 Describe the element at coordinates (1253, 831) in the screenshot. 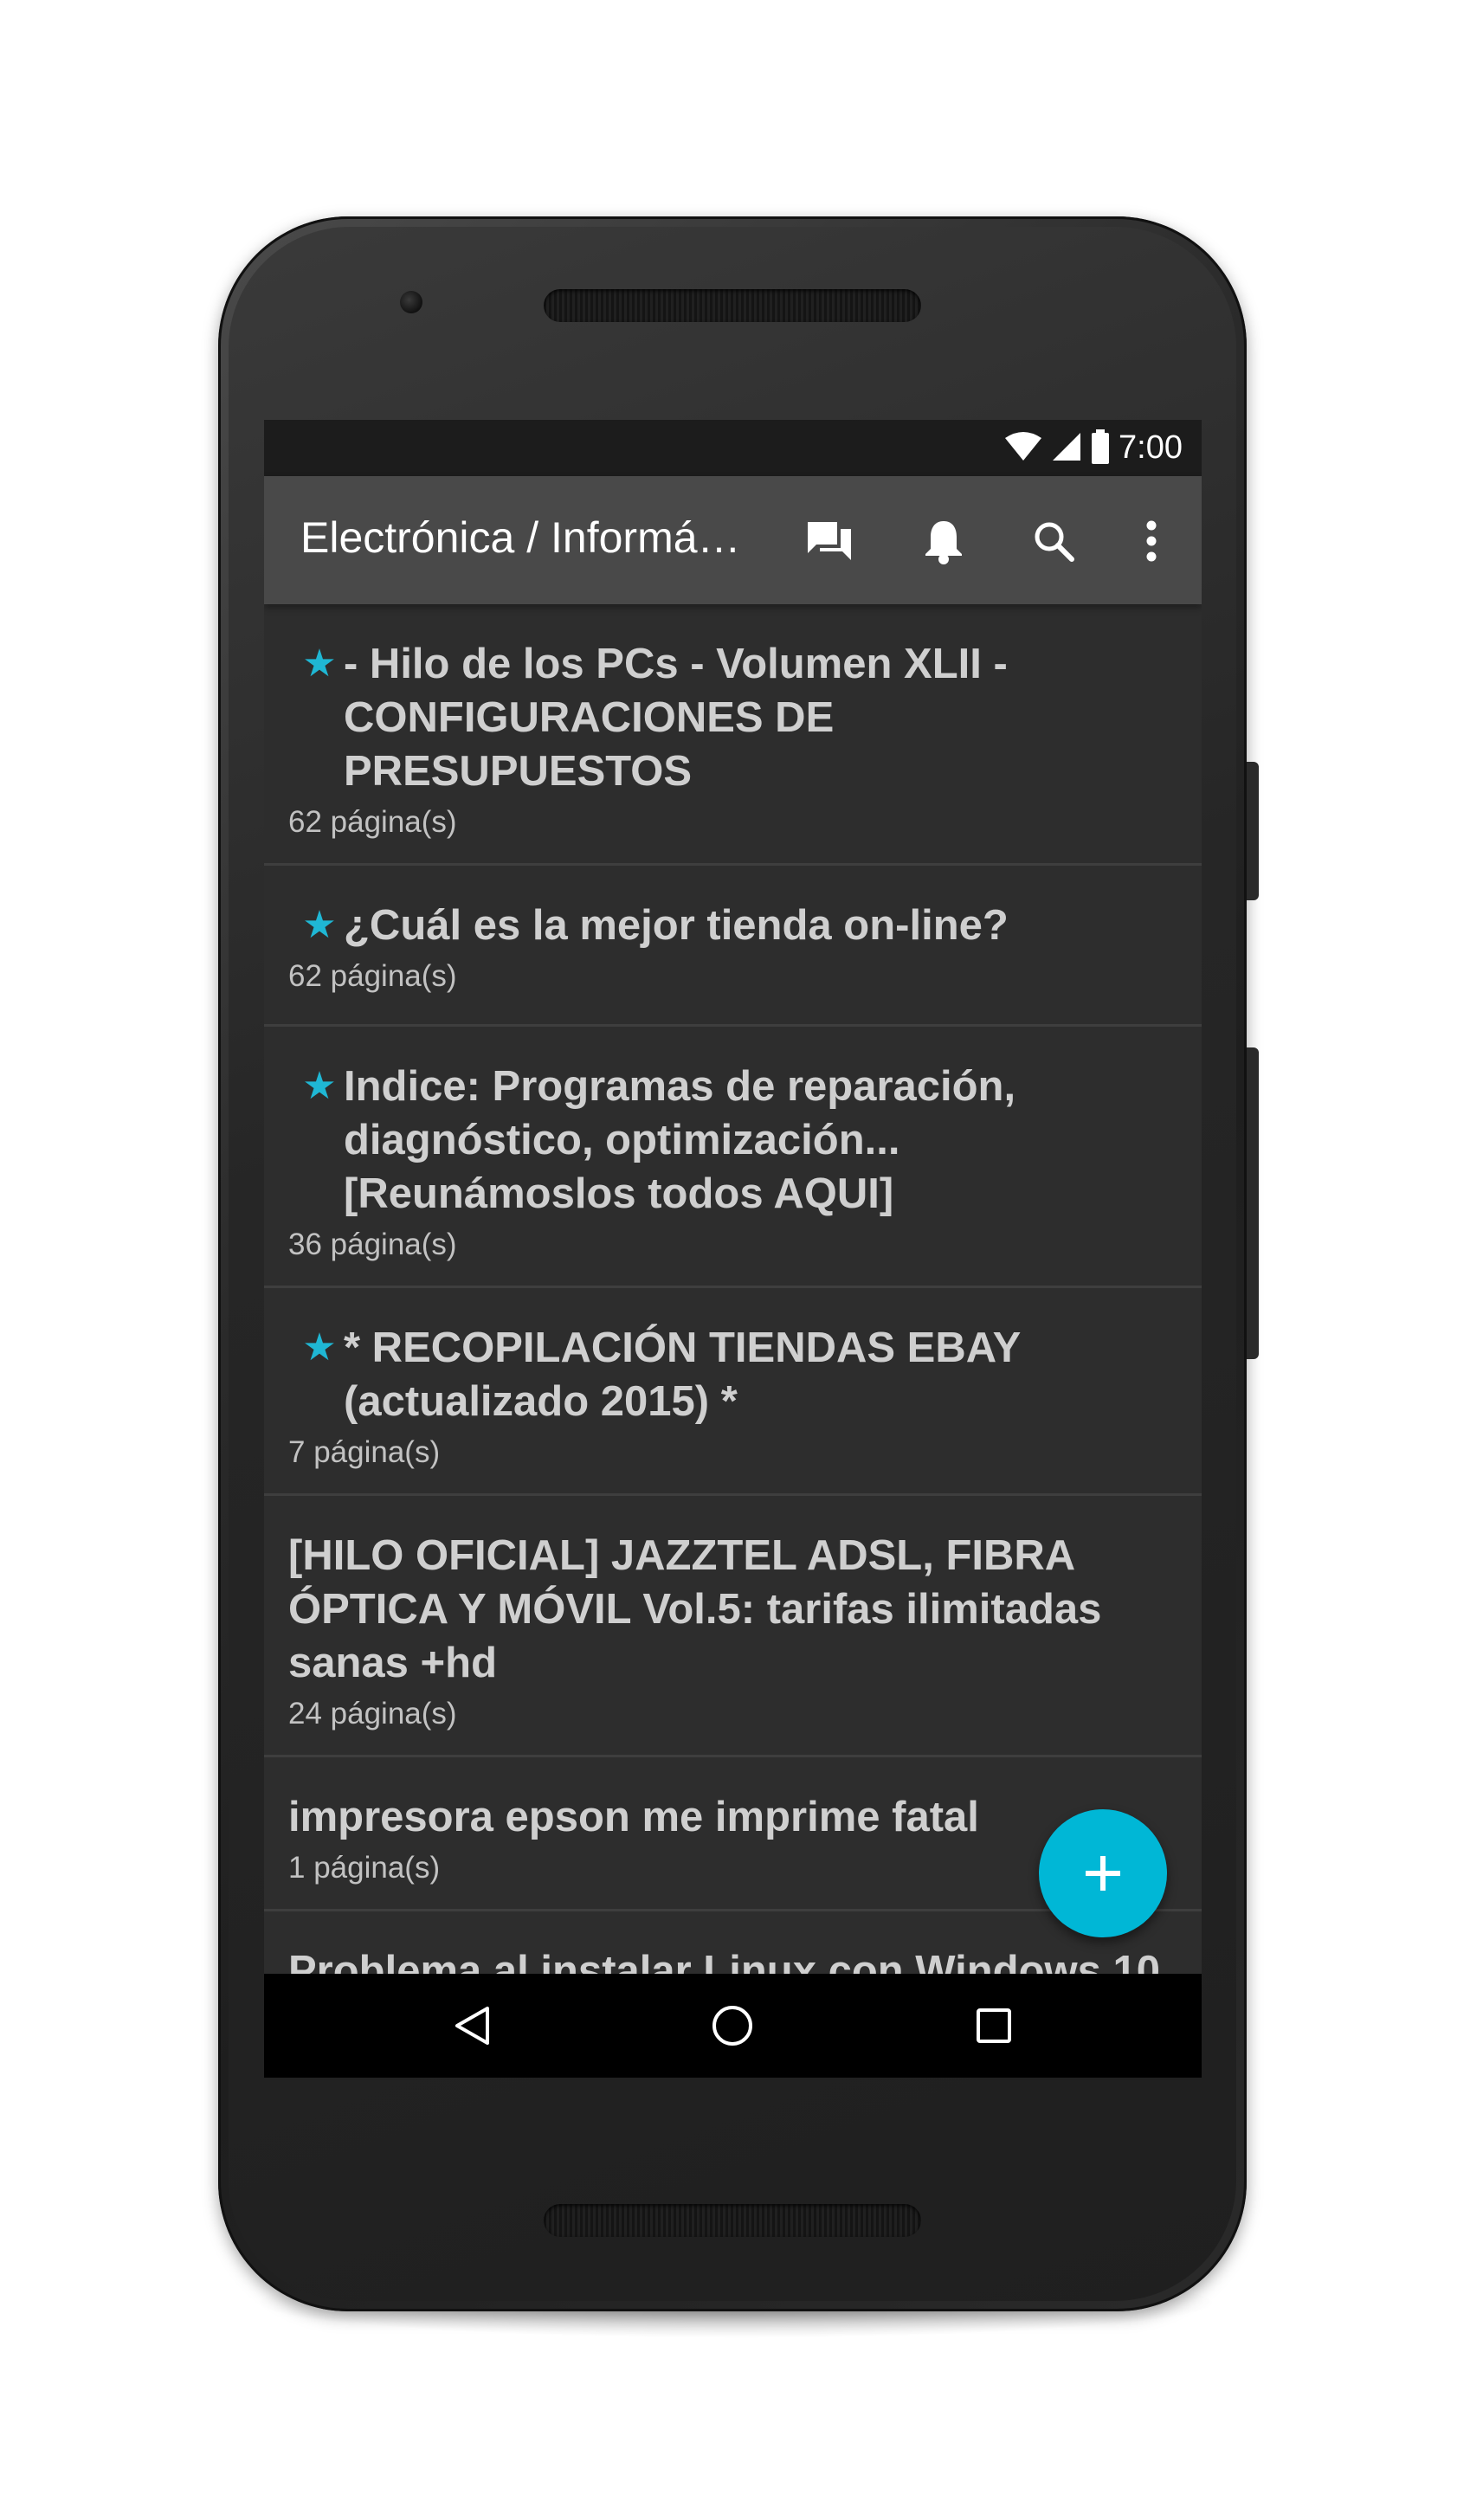

I see `power-button` at that location.